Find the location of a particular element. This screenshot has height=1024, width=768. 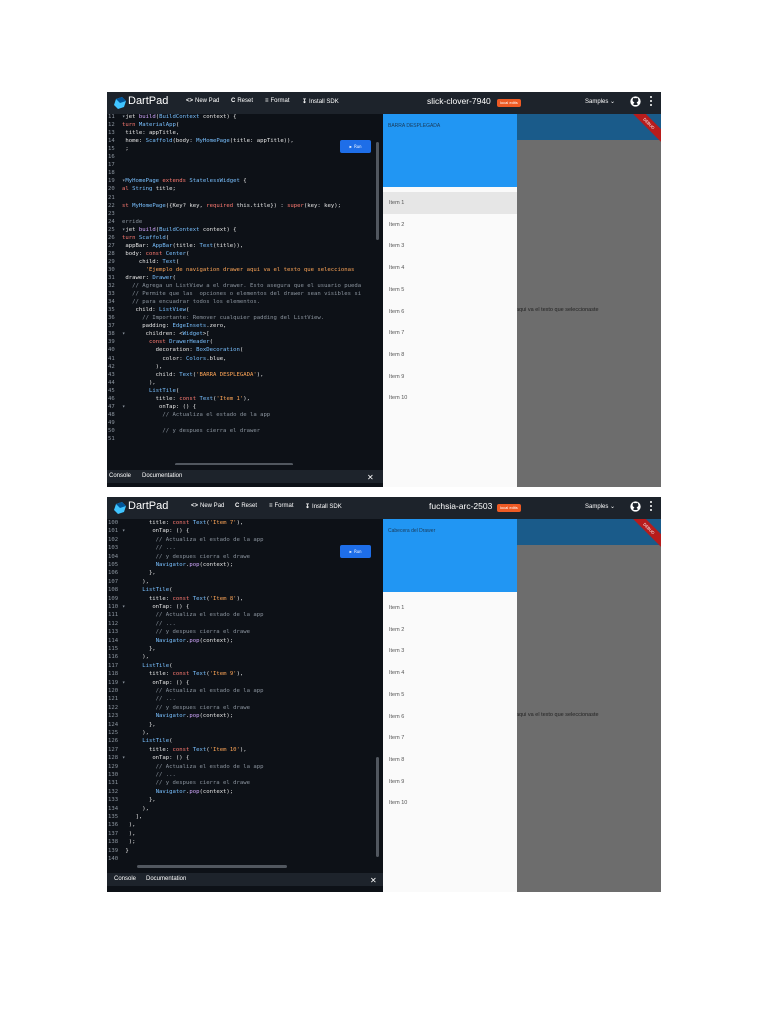

line-number: 120 is located at coordinates (113, 691).